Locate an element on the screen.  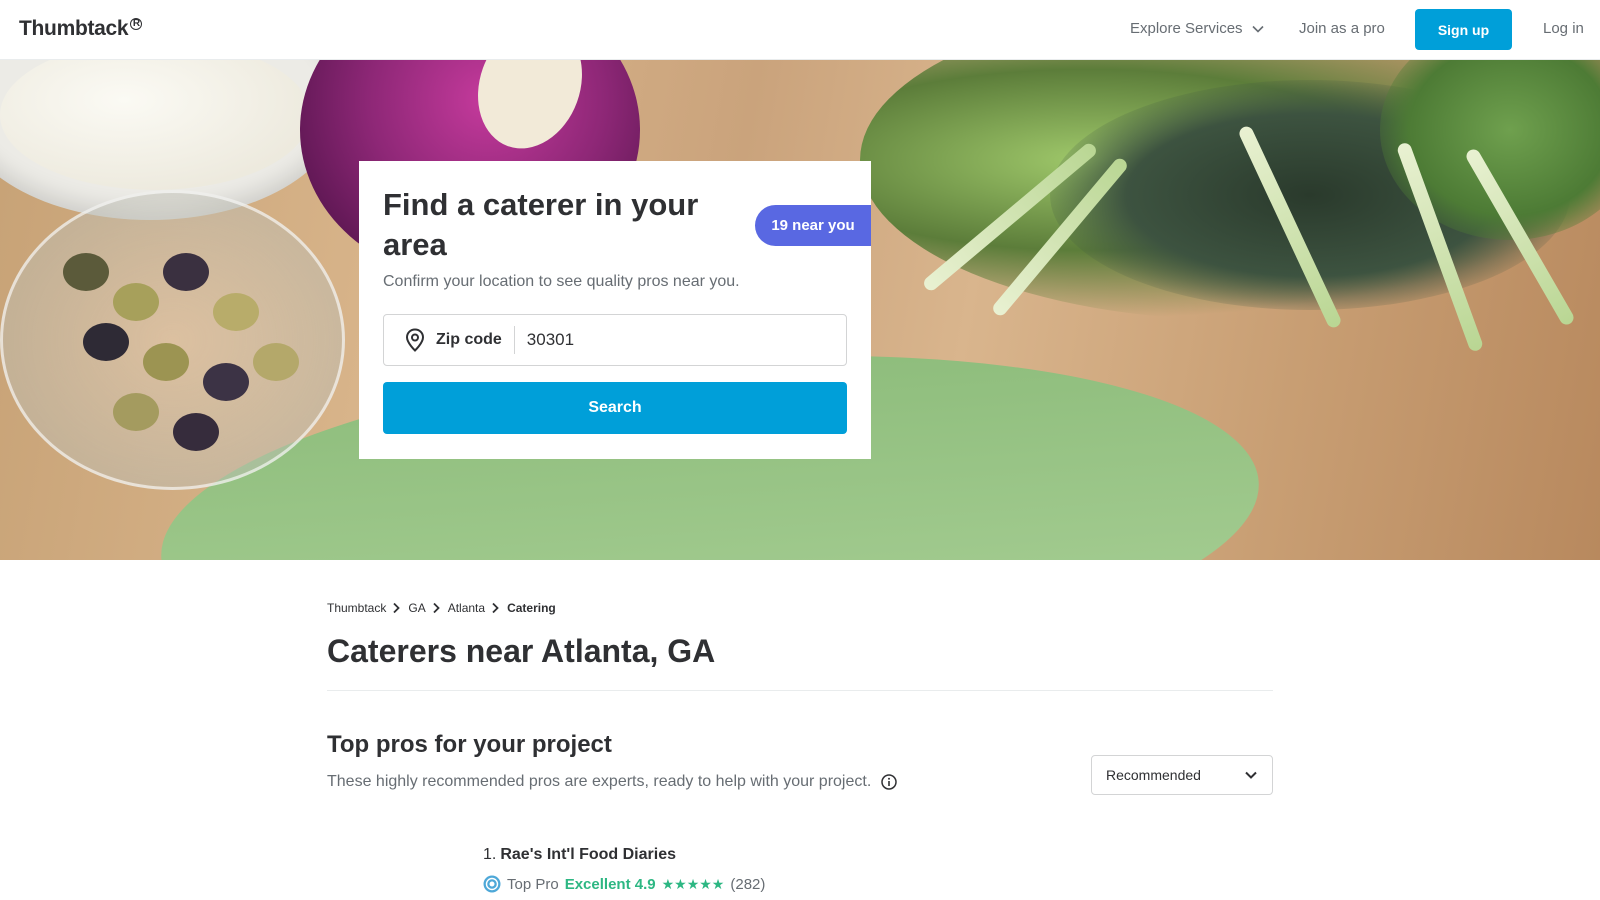
log-in-link: Log in is located at coordinates (1563, 28).